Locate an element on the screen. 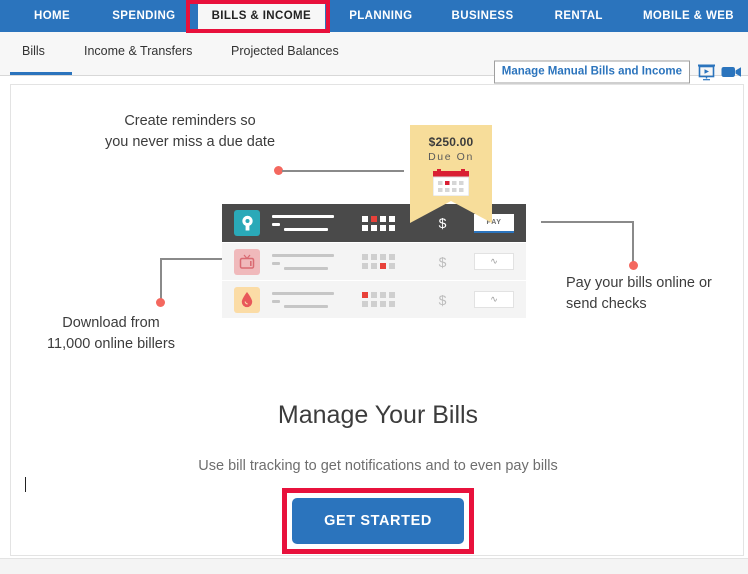  connector-line-right-vertical is located at coordinates (633, 242).